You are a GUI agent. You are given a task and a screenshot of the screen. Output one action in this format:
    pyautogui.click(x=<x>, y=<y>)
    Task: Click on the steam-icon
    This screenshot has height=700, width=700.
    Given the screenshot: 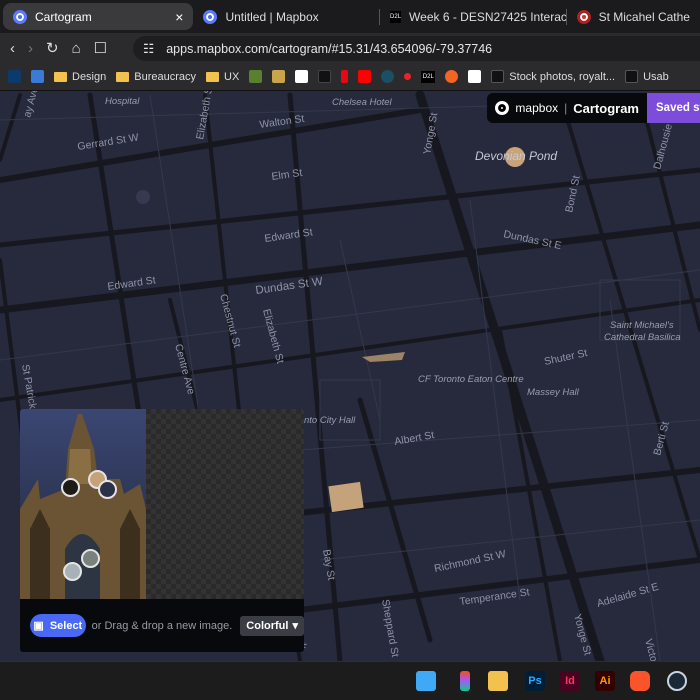 What is the action you would take?
    pyautogui.click(x=677, y=681)
    